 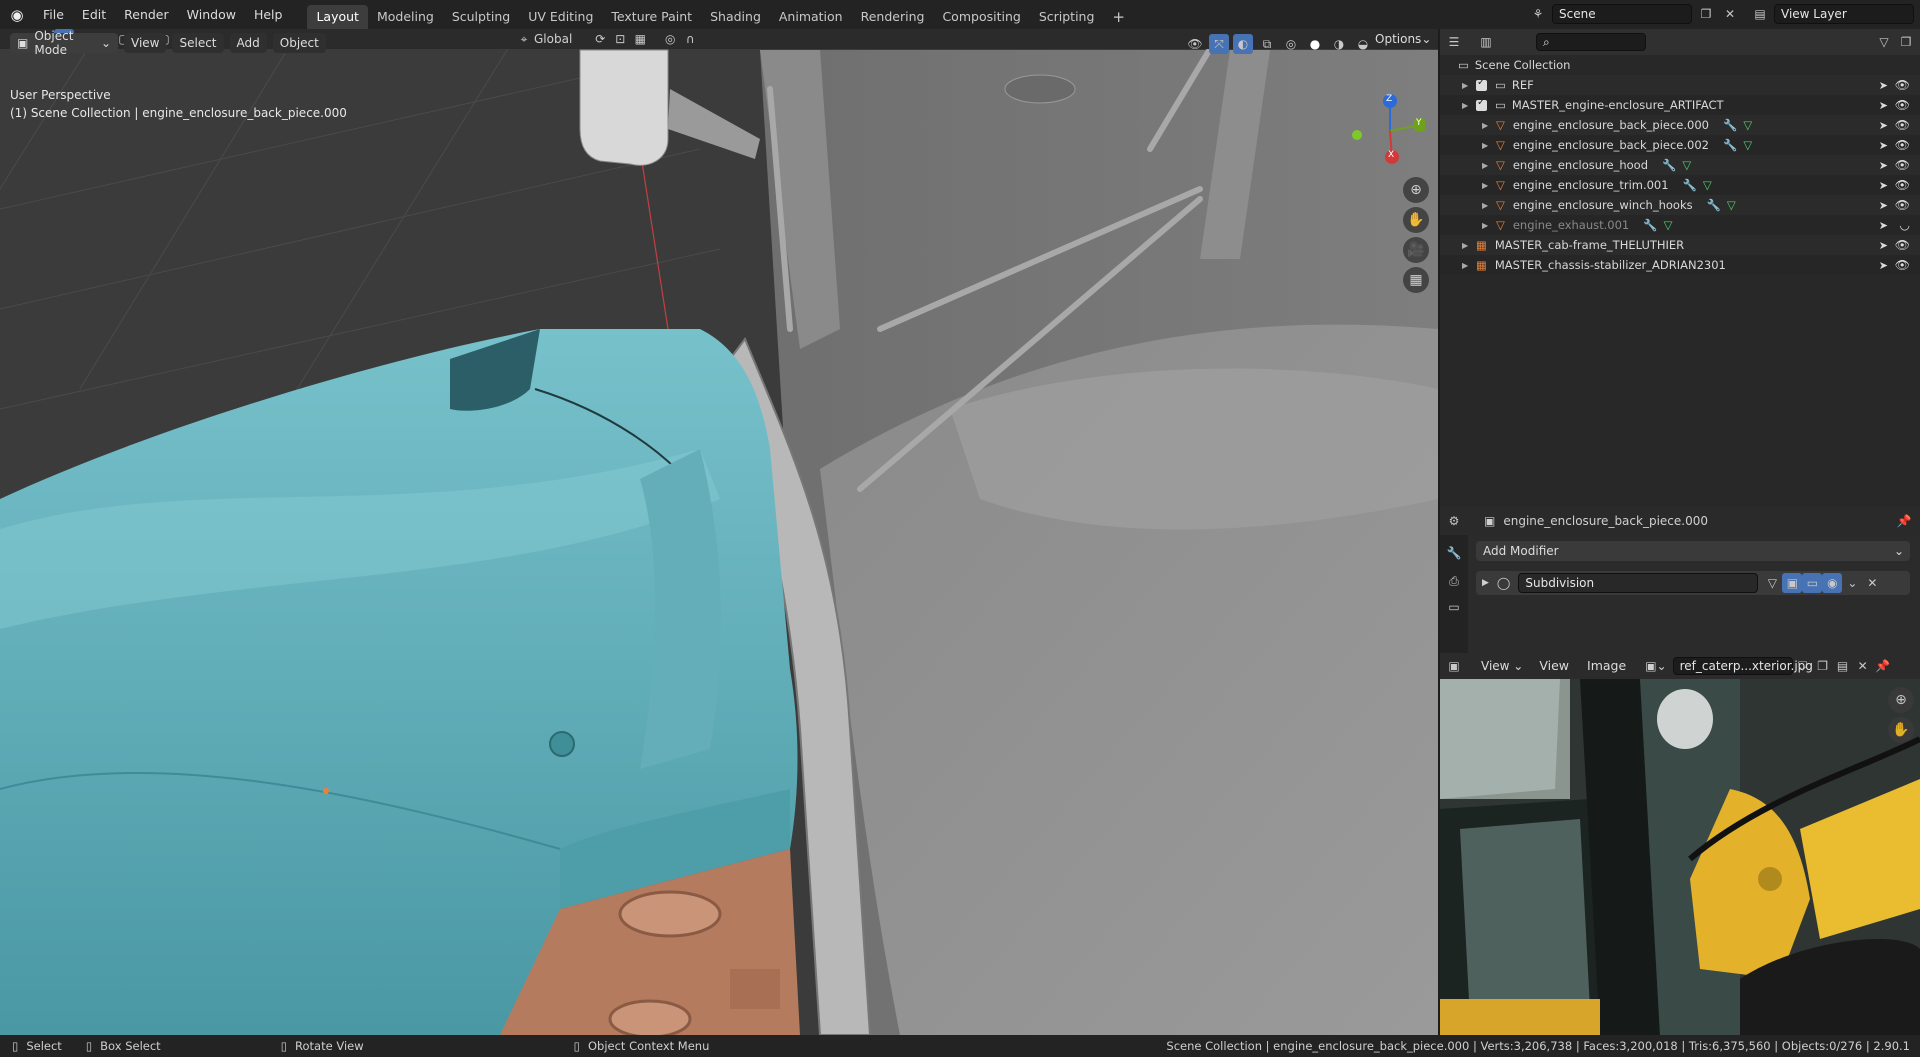 What do you see at coordinates (1792, 583) in the screenshot?
I see `editmode-icon: ▣` at bounding box center [1792, 583].